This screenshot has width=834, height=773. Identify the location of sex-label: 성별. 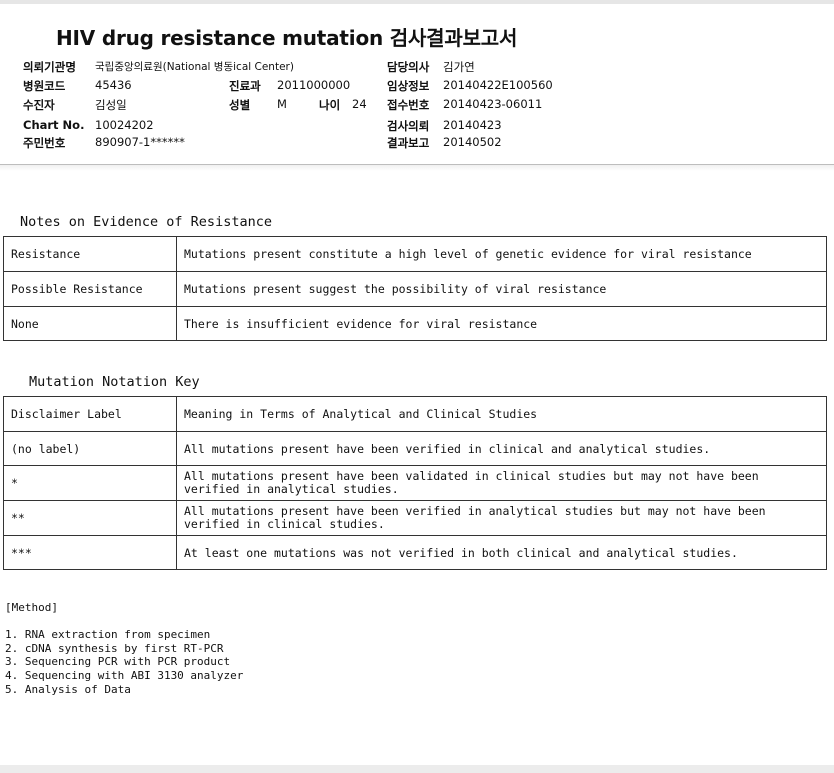
(240, 105).